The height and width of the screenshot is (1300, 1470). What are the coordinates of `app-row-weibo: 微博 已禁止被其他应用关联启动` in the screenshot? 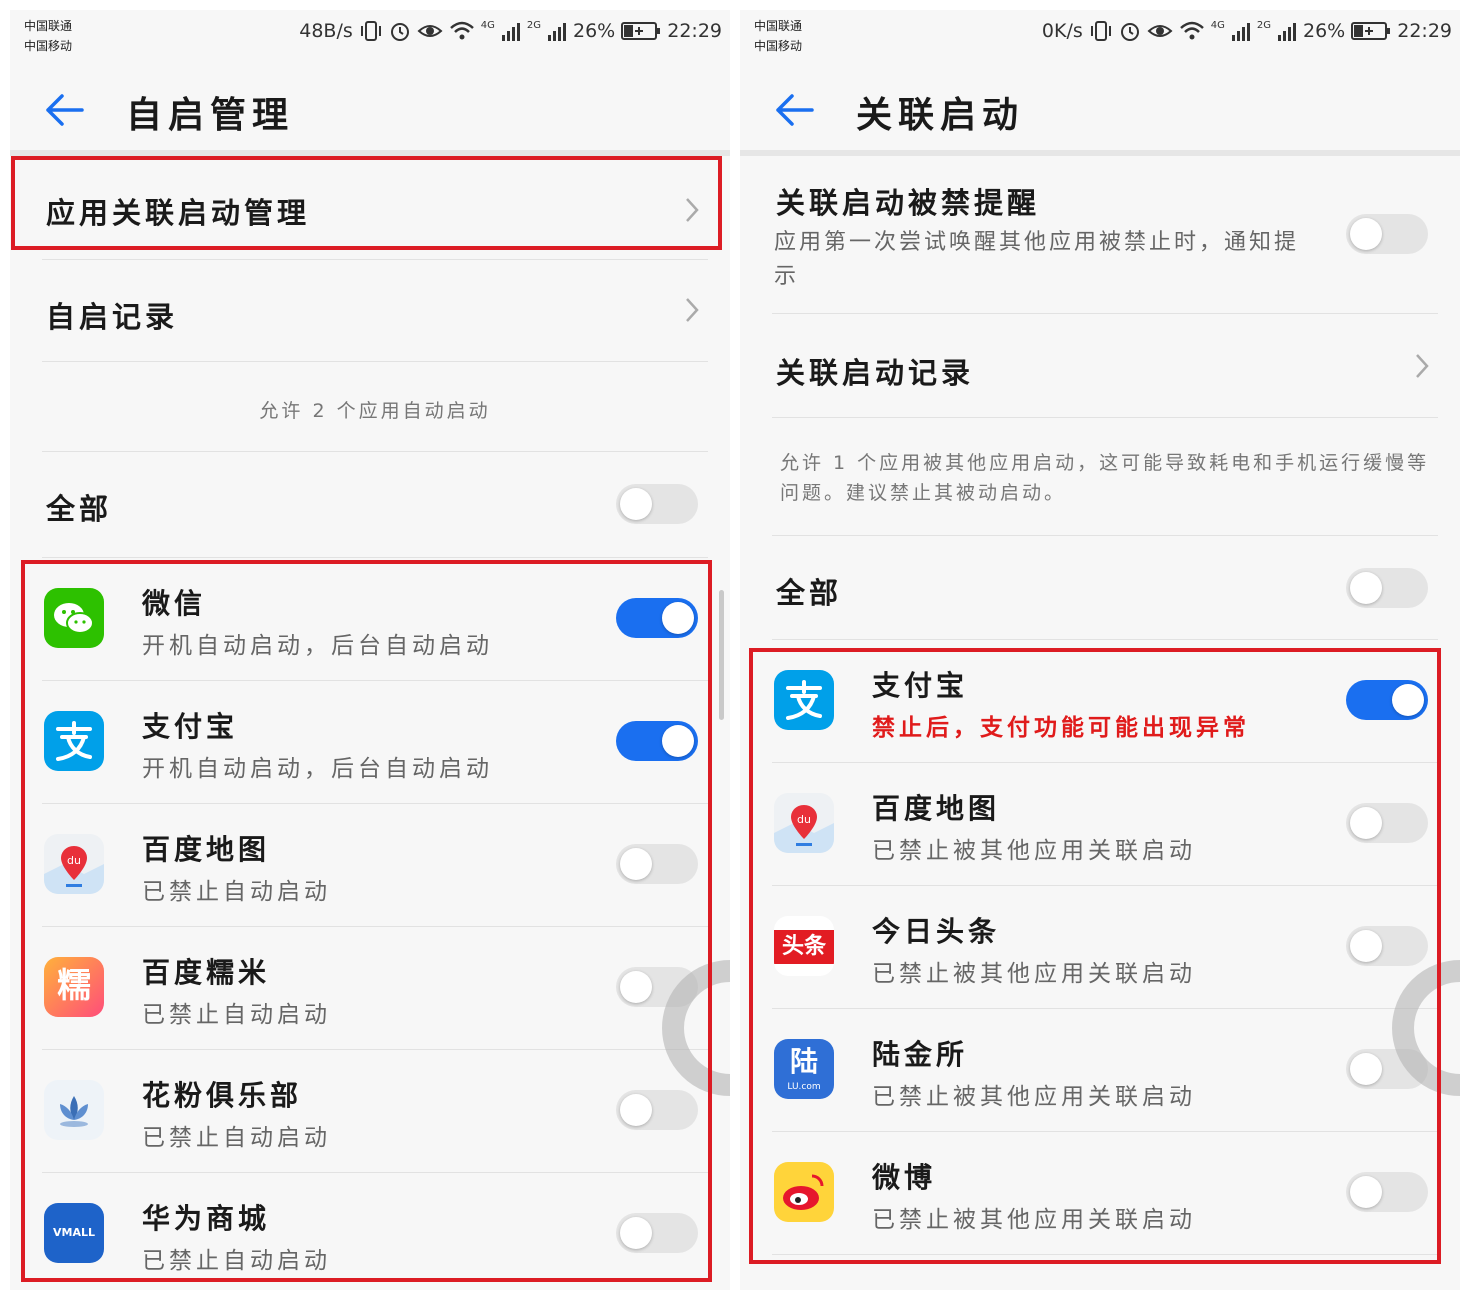 It's located at (1105, 1193).